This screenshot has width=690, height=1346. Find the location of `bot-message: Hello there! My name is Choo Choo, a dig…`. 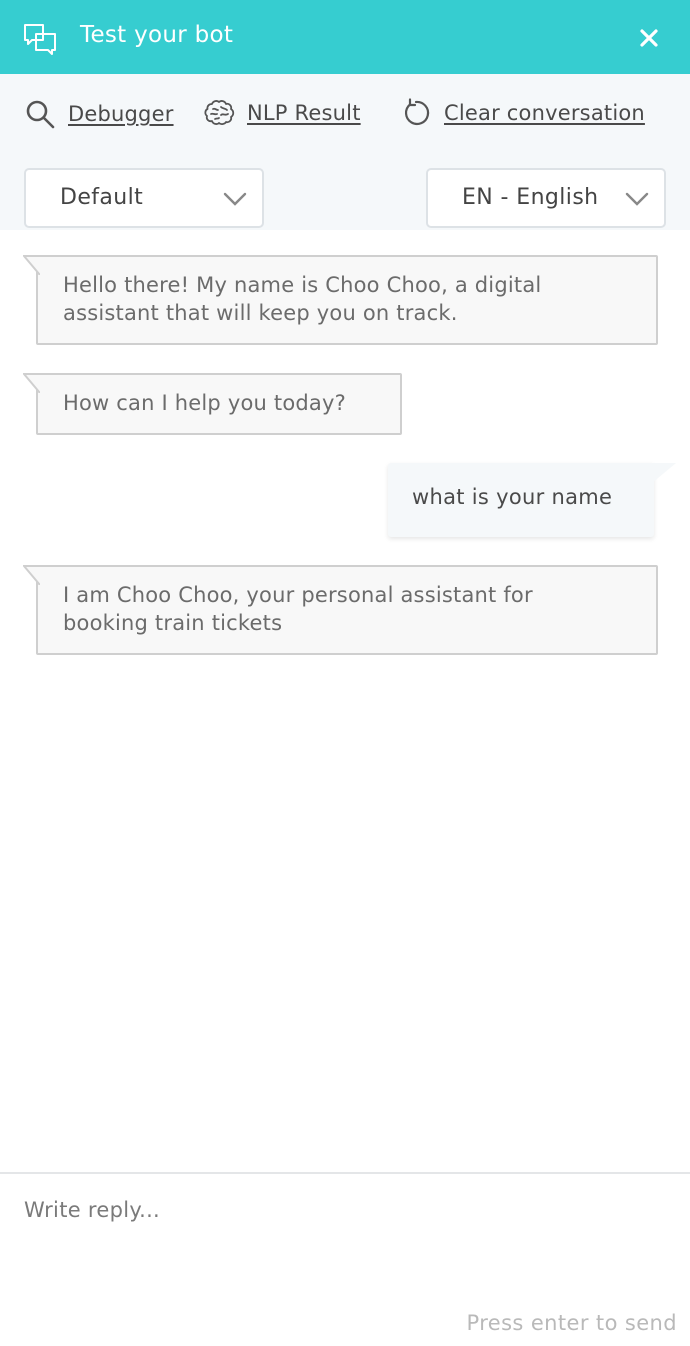

bot-message: Hello there! My name is Choo Choo, a dig… is located at coordinates (340, 300).